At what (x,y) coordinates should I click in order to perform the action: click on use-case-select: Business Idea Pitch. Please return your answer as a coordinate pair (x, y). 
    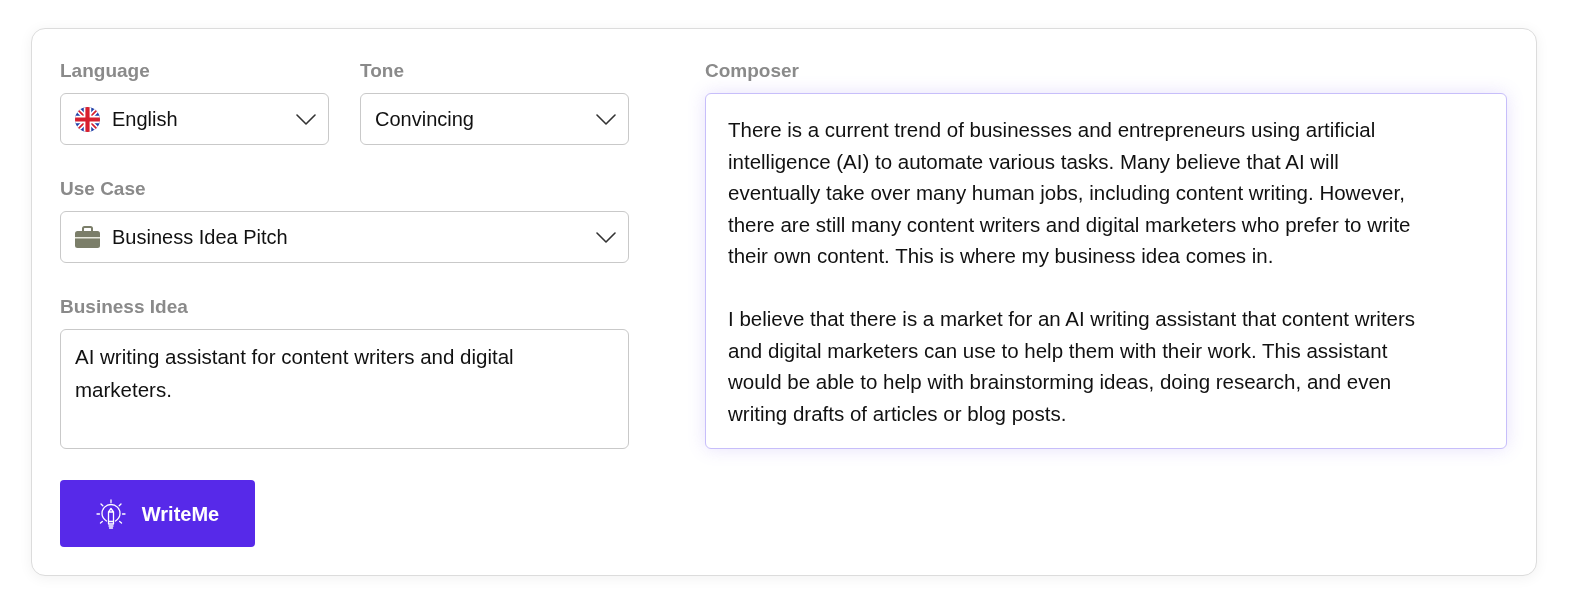
    Looking at the image, I should click on (344, 237).